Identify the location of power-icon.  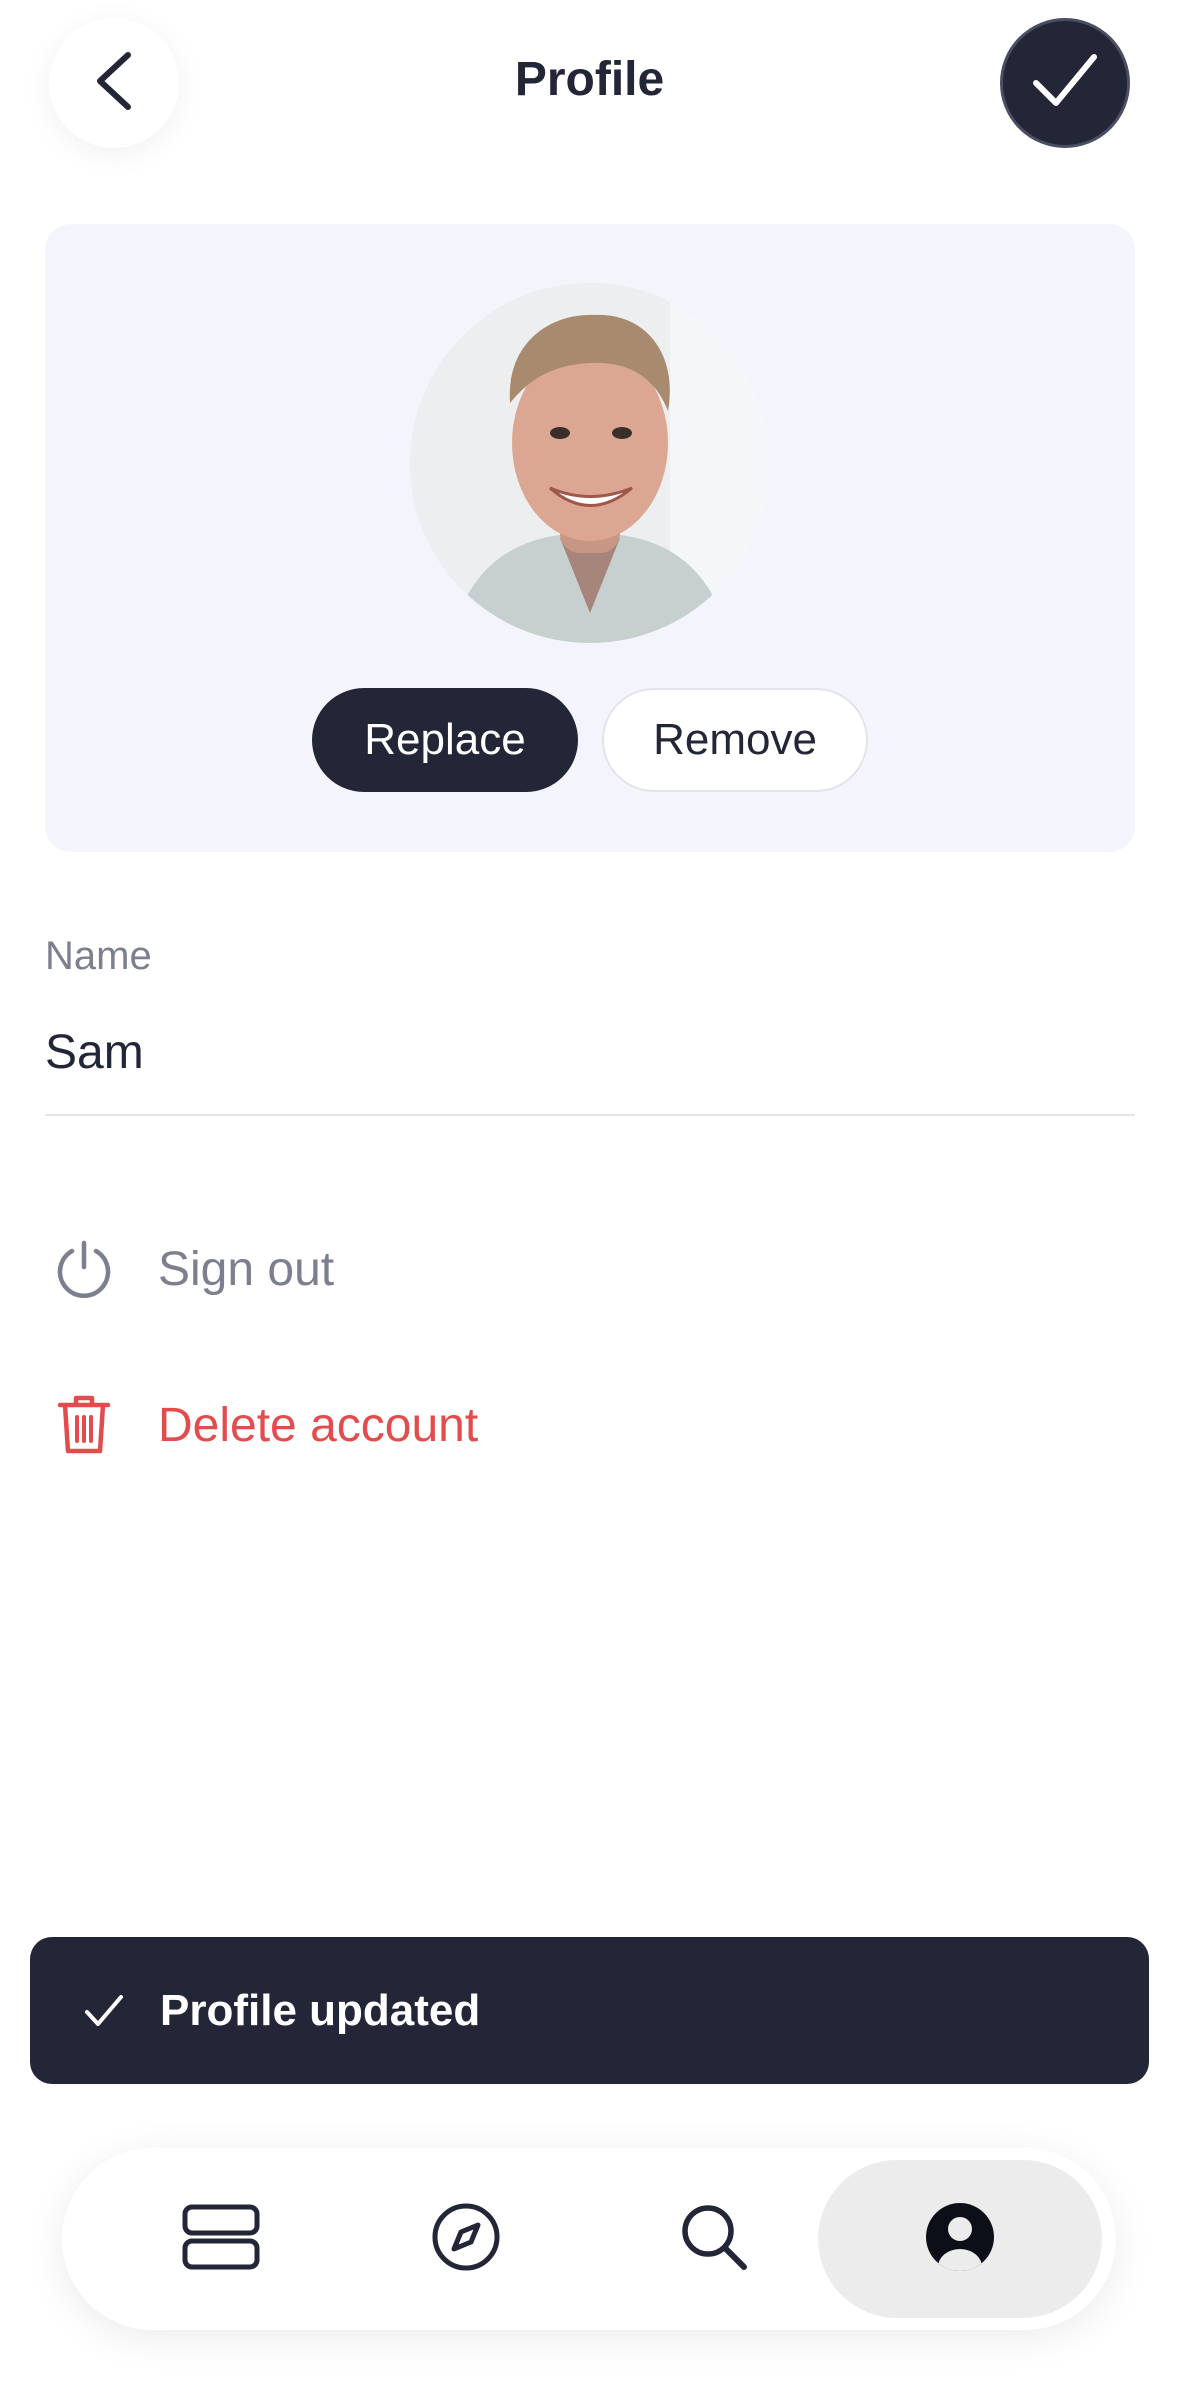
(84, 1269).